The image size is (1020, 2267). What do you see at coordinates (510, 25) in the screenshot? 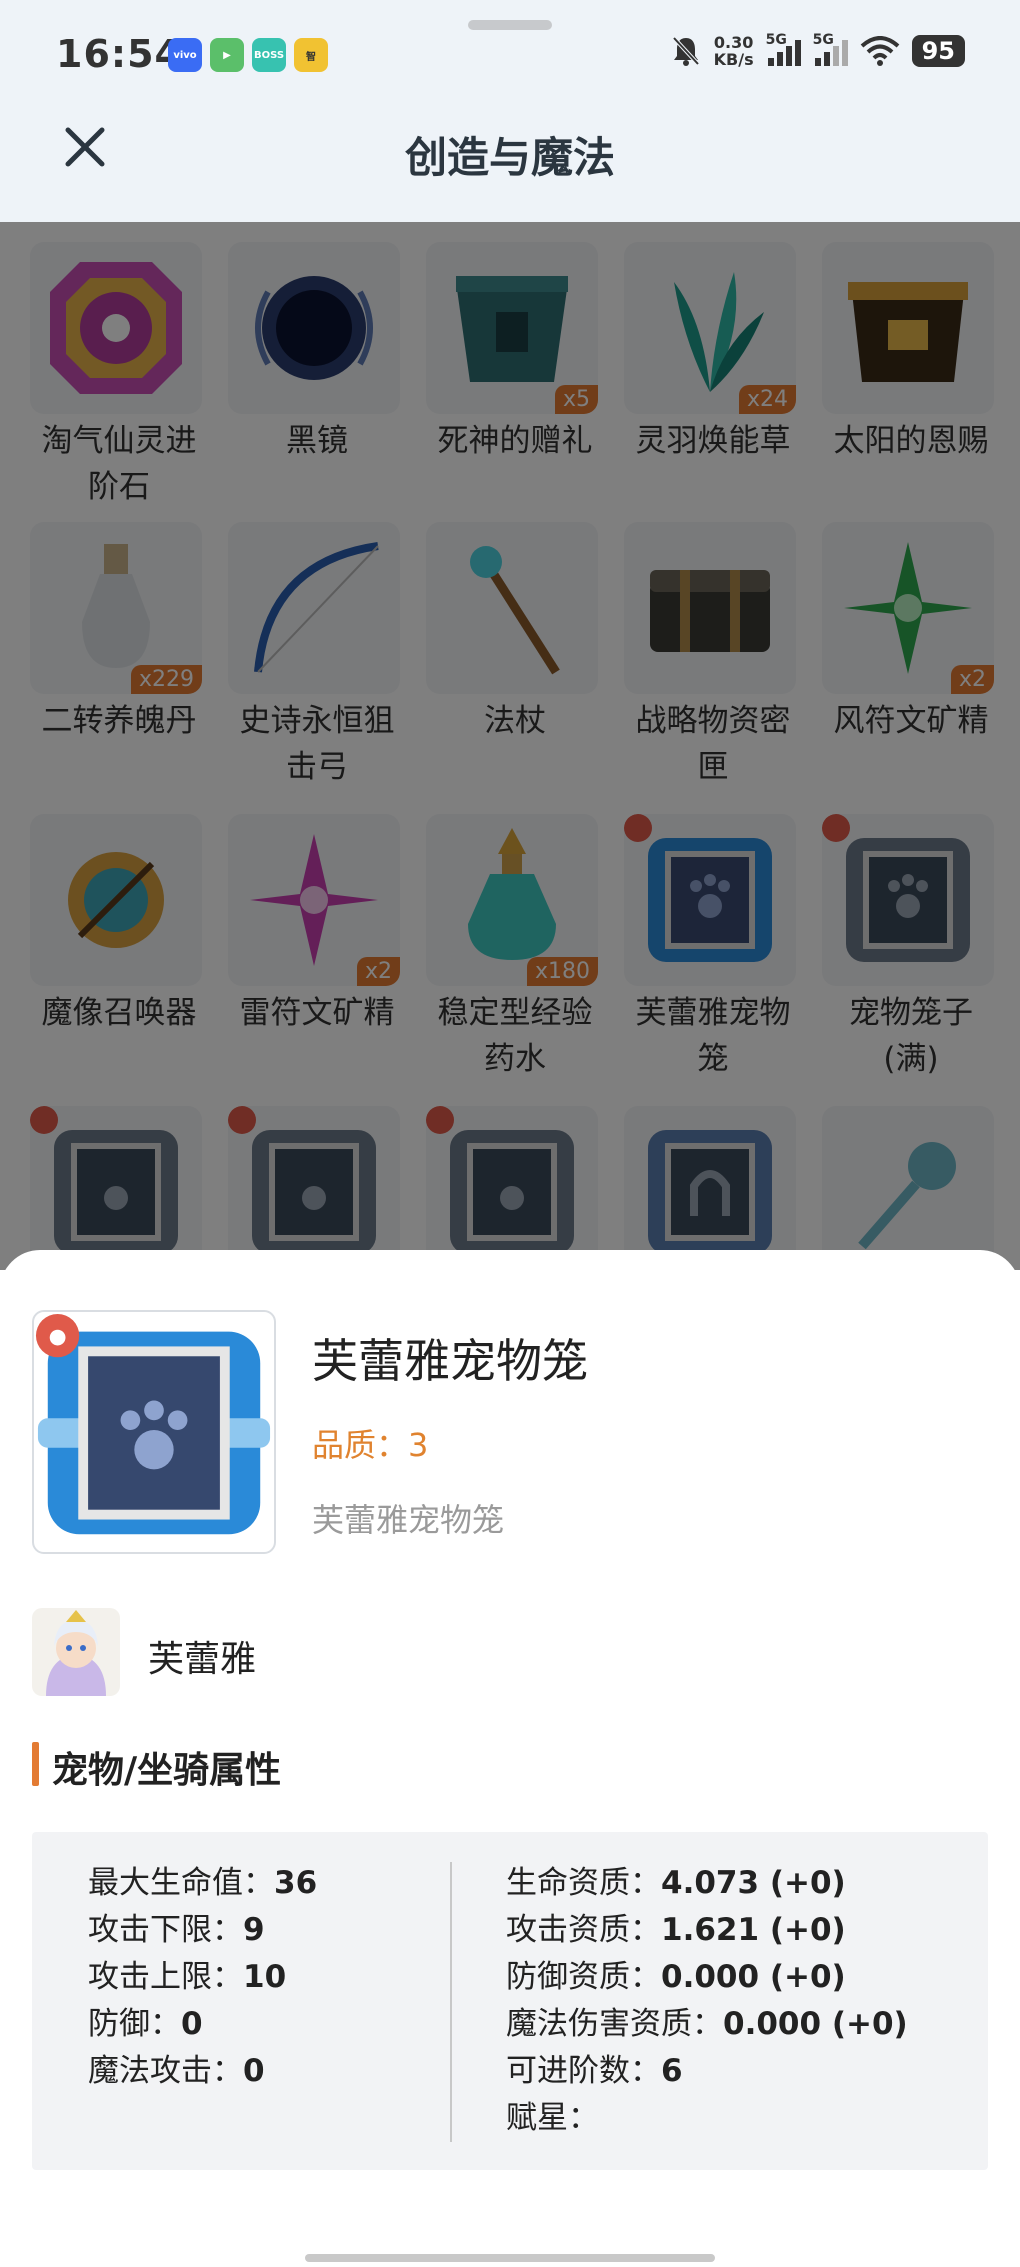
I see `sheet-grabber` at bounding box center [510, 25].